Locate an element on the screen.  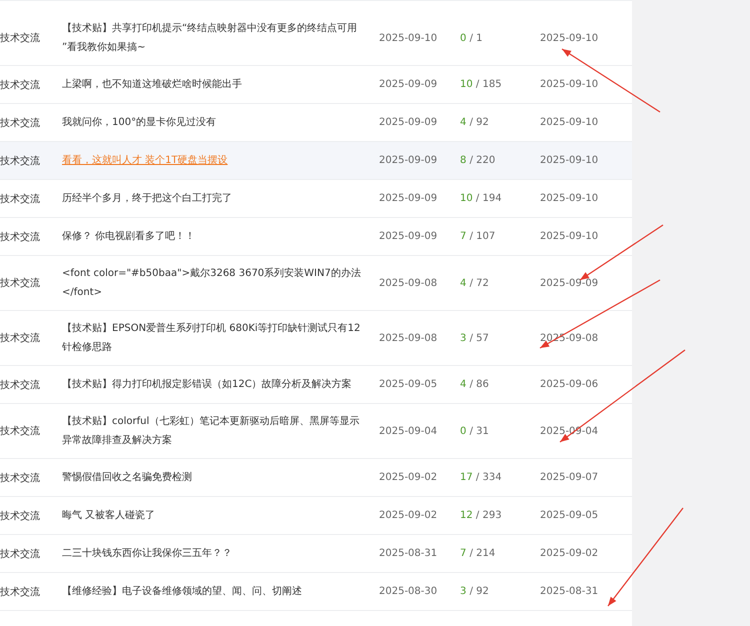
post-date: 2025-09-04 is located at coordinates (408, 431).